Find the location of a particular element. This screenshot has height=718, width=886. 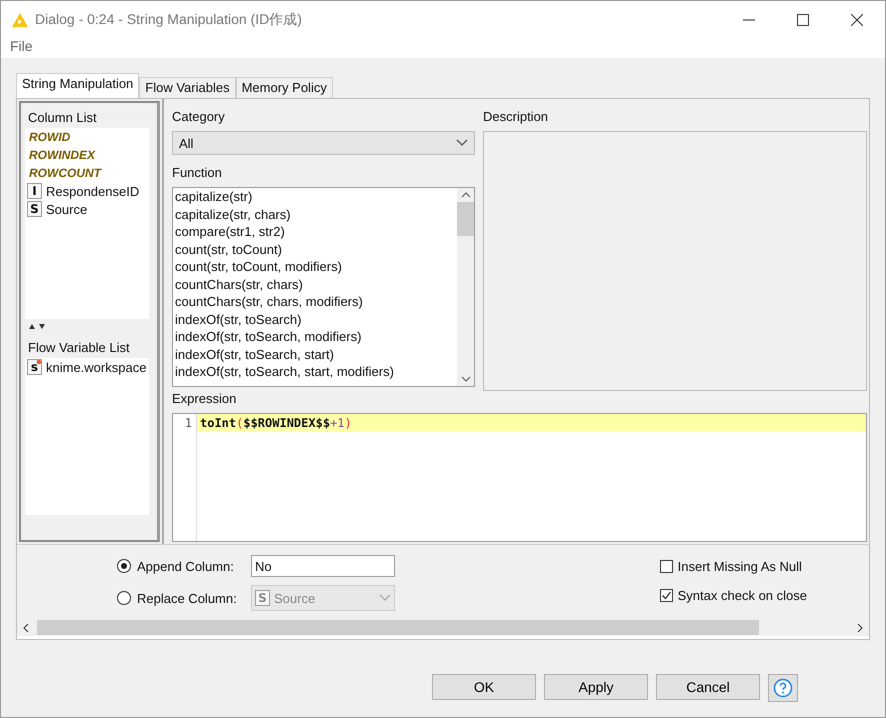

list-item: ROWCOUNT is located at coordinates (64, 173).